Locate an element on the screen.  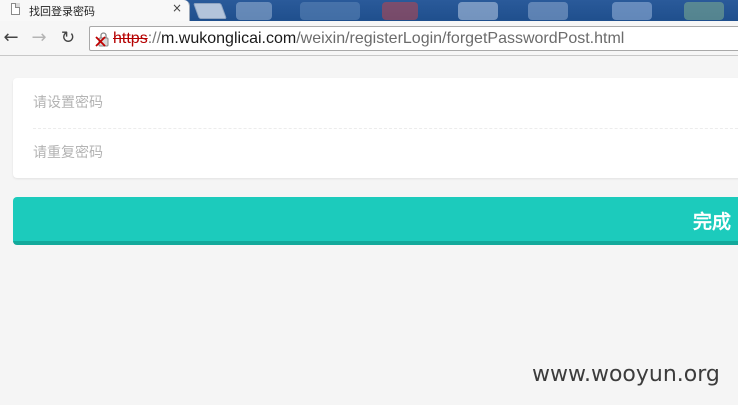
url-host: m.wukonglicai.com is located at coordinates (229, 38).